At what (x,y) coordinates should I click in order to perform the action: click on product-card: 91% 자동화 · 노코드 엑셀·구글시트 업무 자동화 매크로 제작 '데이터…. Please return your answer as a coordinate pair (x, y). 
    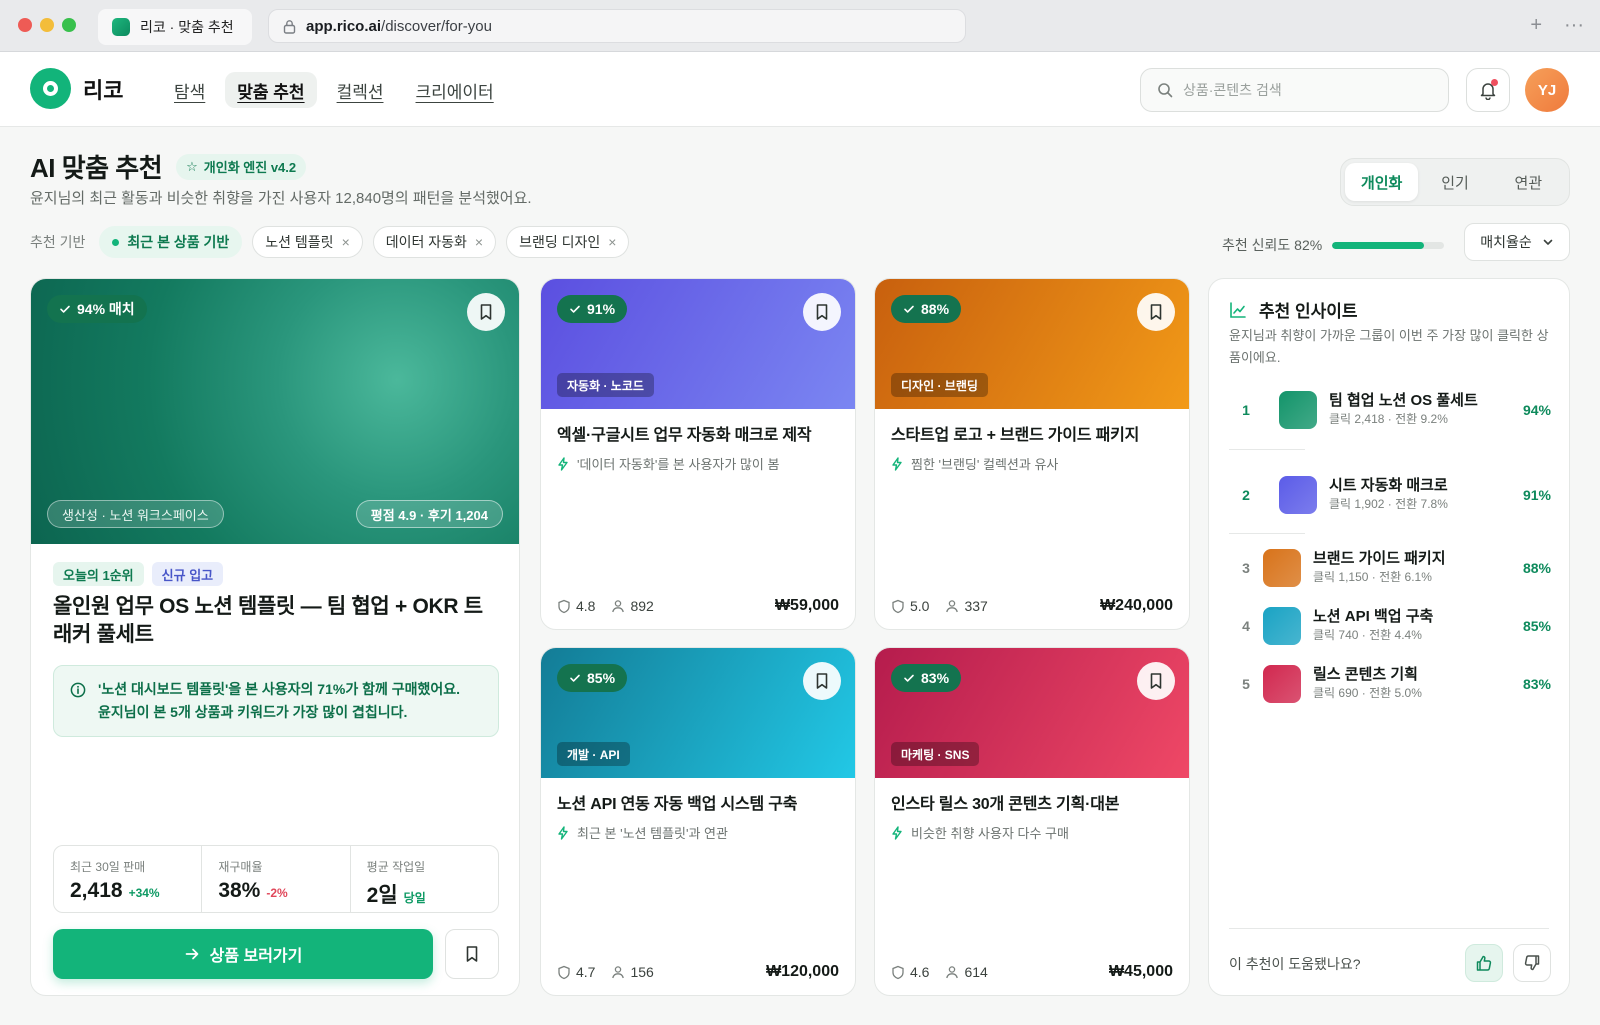
    Looking at the image, I should click on (698, 454).